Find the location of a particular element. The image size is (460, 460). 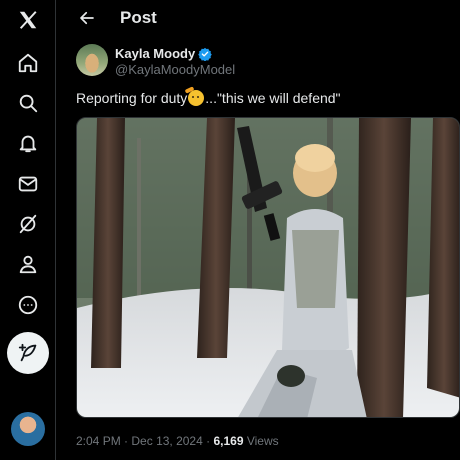

saluting-face-emoji is located at coordinates (196, 98).